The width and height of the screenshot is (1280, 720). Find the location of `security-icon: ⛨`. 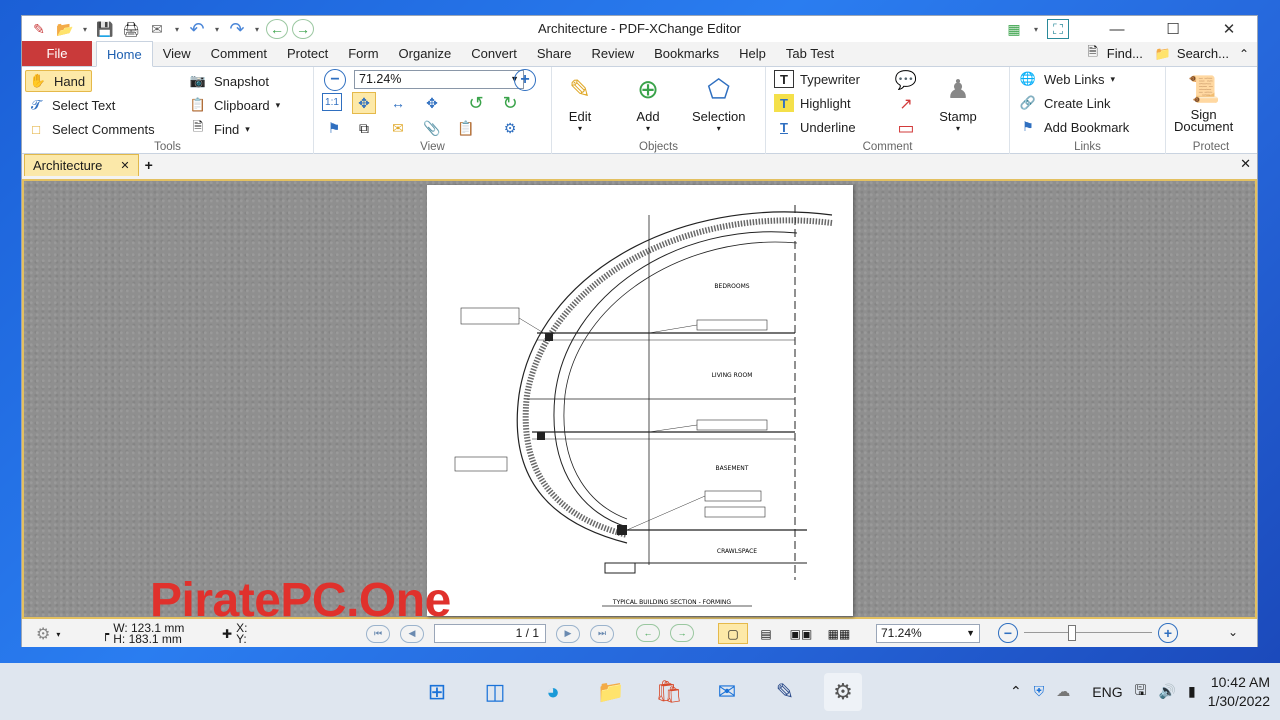

security-icon: ⛨ is located at coordinates (1039, 691).